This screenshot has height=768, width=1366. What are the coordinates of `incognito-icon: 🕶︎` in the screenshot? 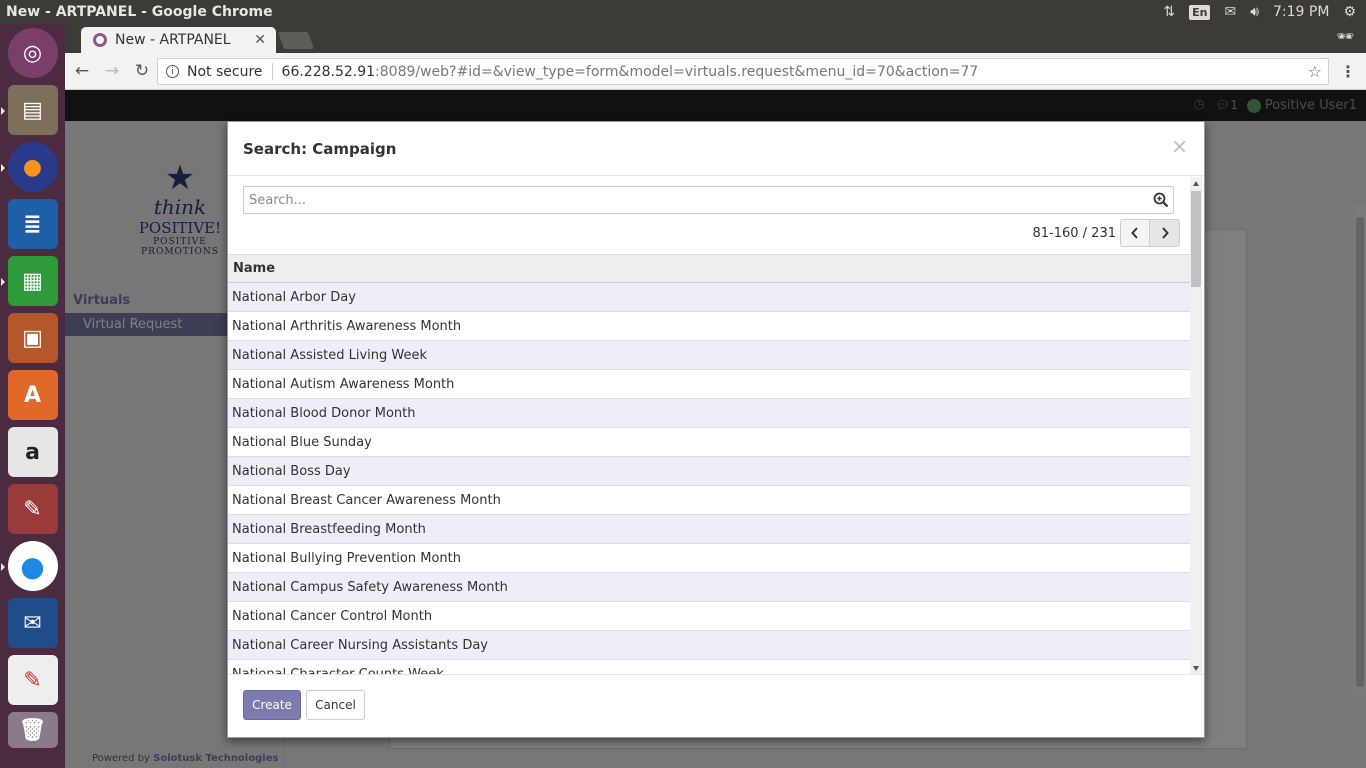 It's located at (1345, 37).